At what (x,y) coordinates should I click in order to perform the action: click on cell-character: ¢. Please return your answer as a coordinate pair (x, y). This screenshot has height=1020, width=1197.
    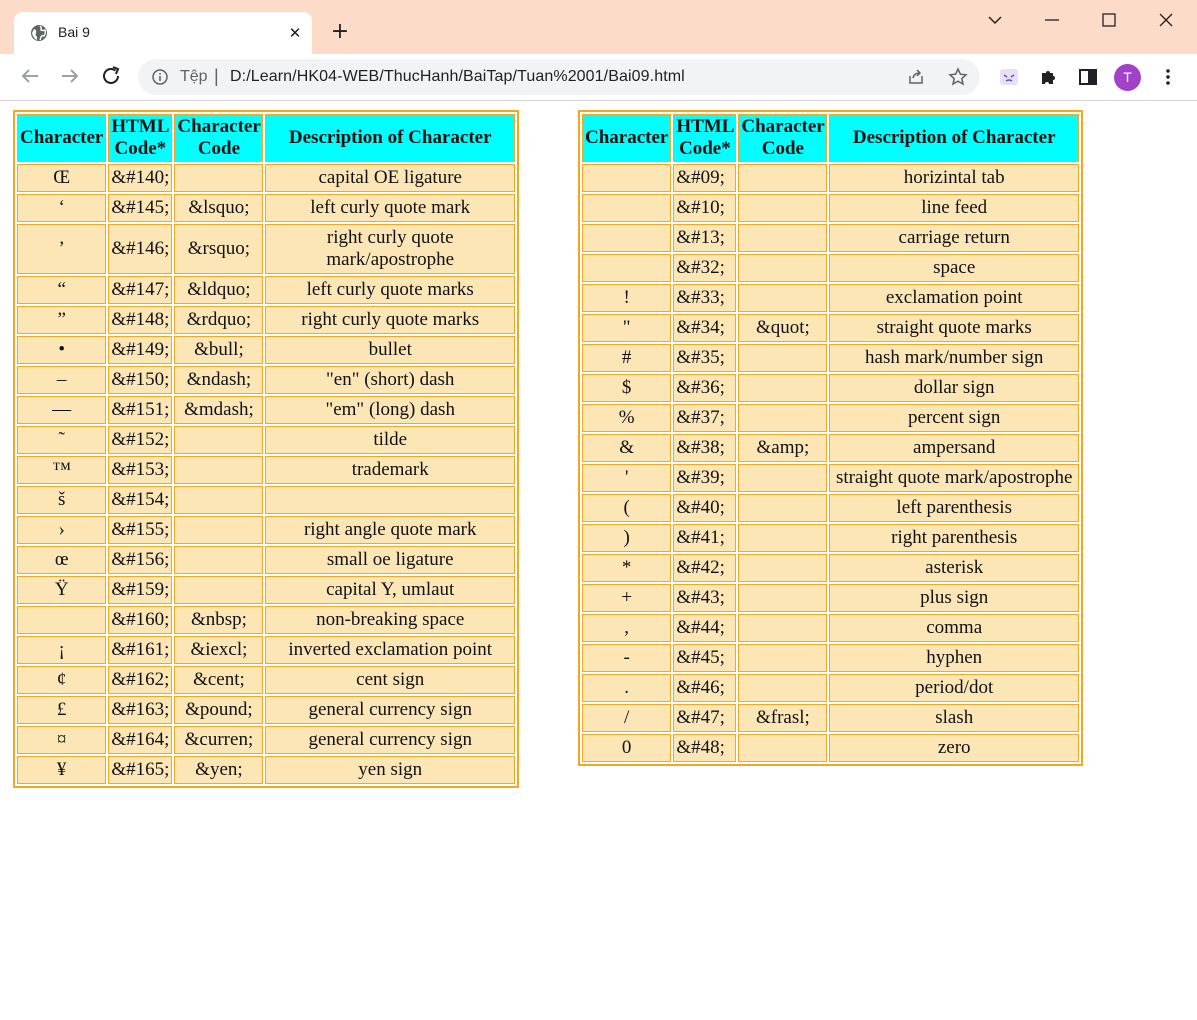
    Looking at the image, I should click on (62, 680).